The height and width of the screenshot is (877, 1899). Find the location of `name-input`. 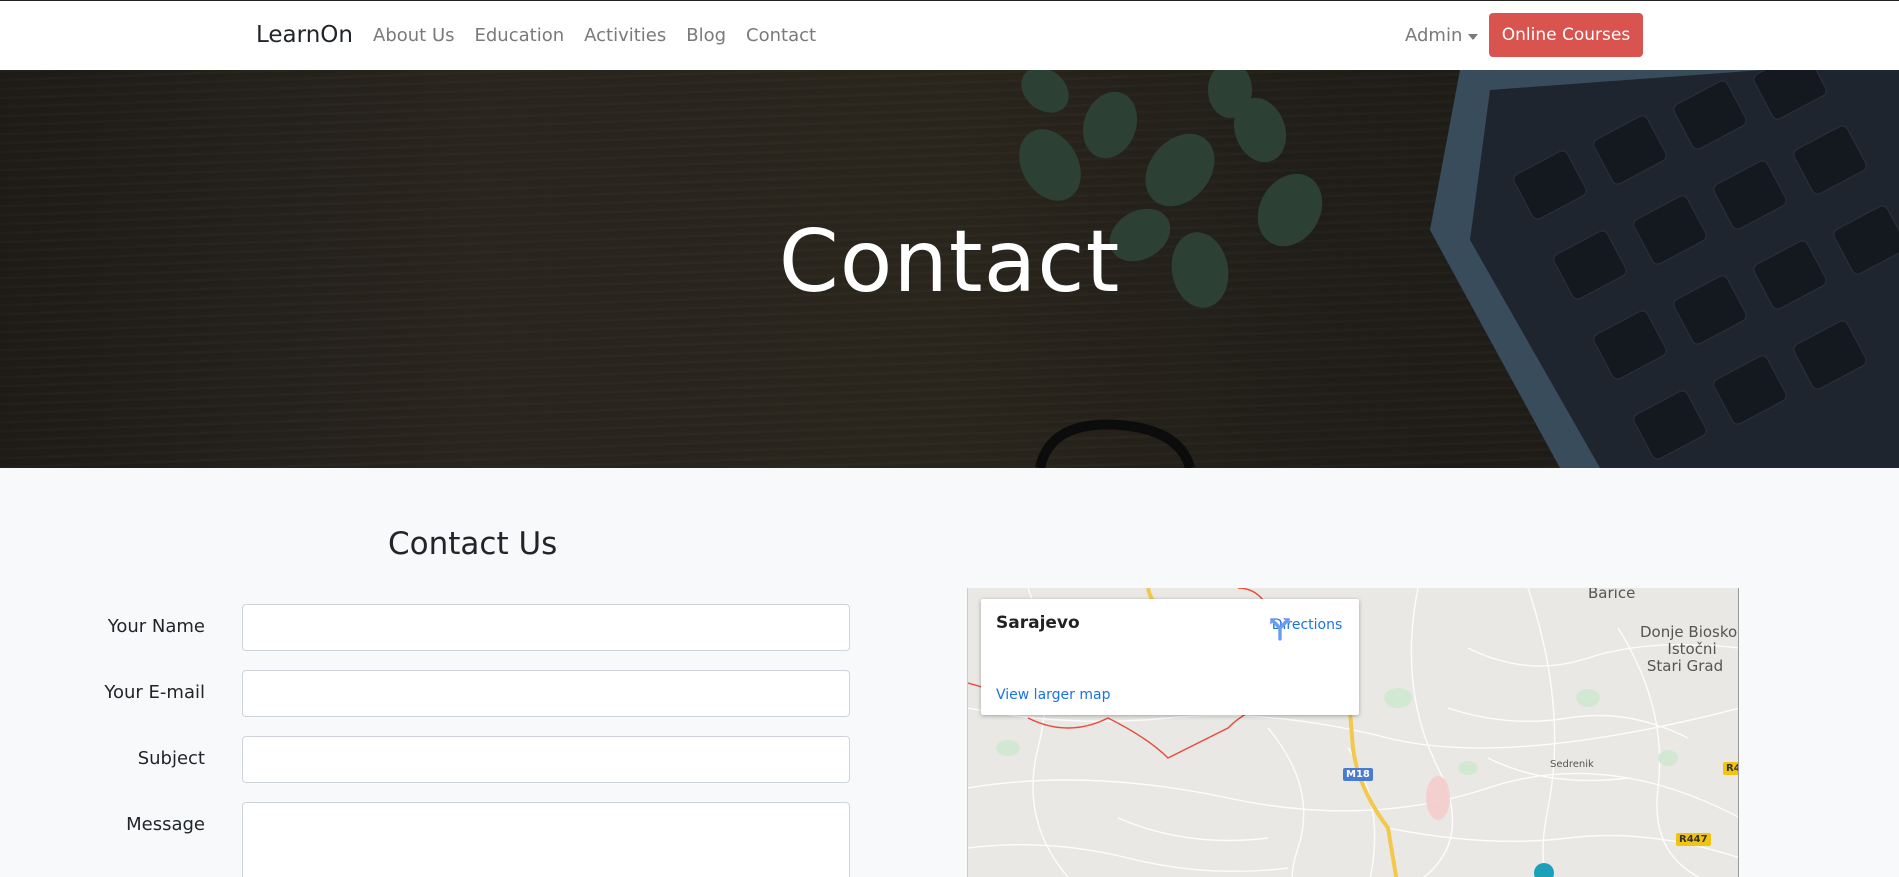

name-input is located at coordinates (546, 627).